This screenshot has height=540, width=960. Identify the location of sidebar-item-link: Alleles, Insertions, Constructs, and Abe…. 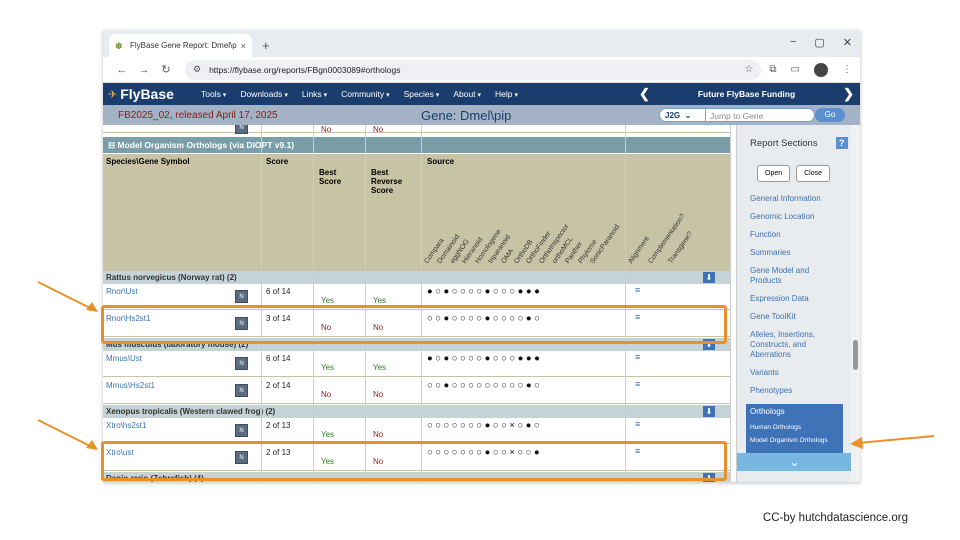
(795, 345).